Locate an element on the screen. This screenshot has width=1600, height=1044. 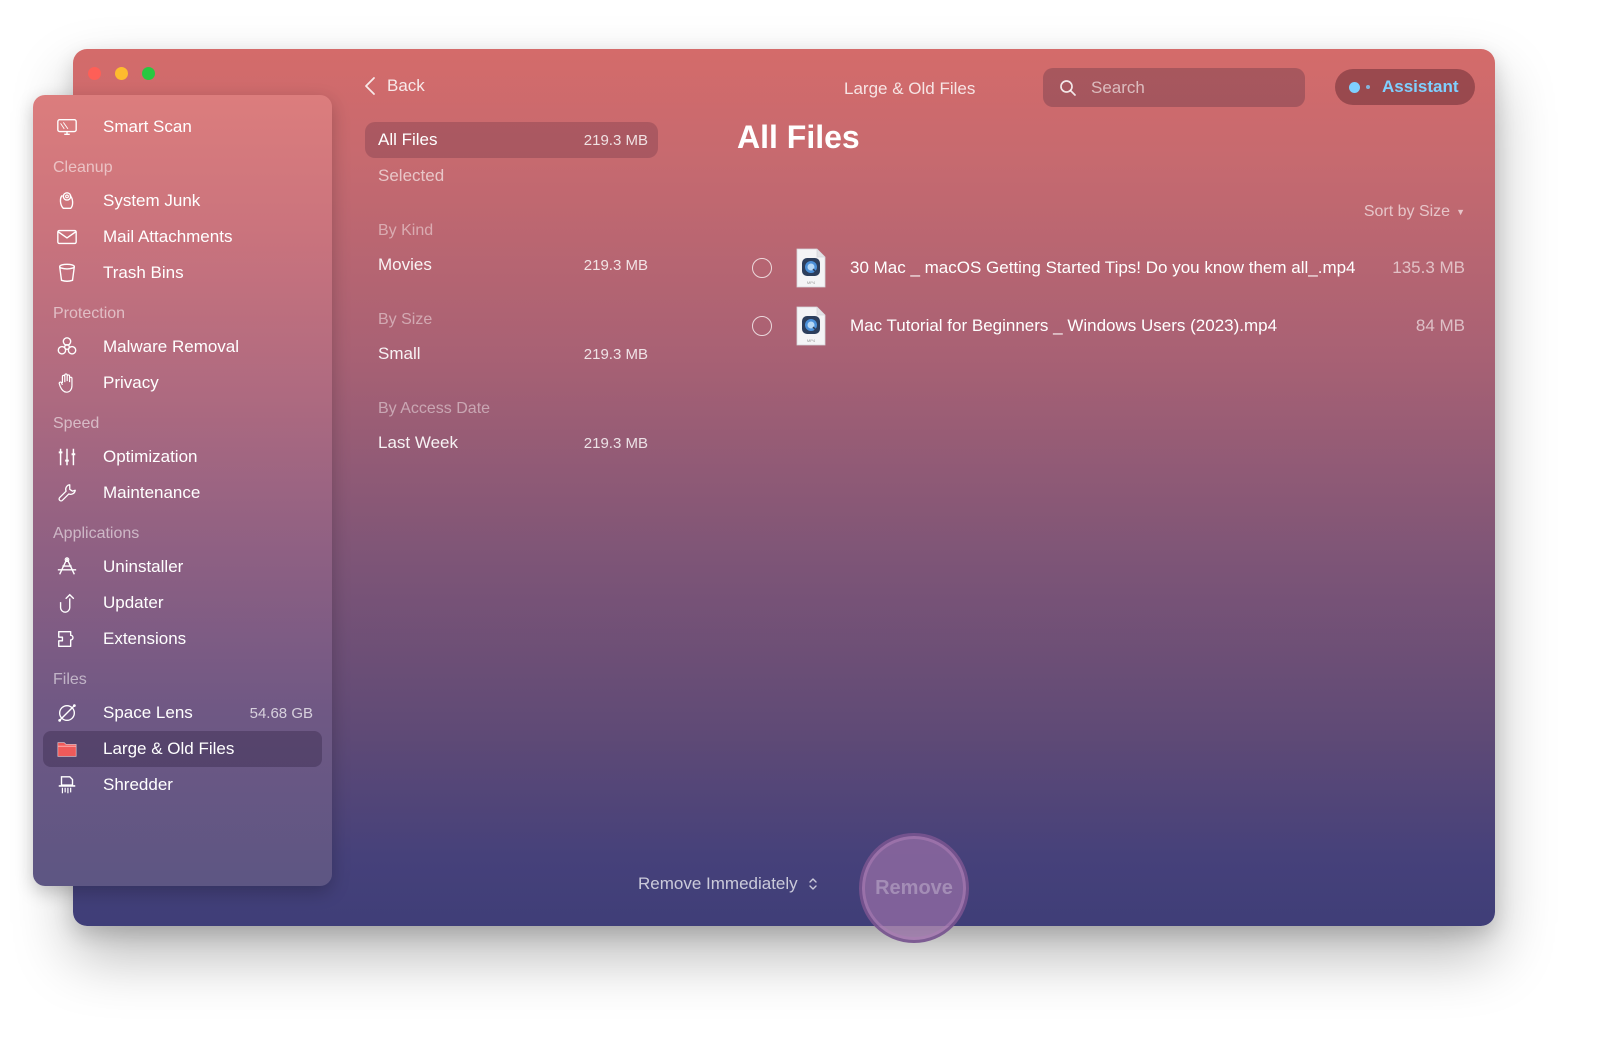
hand-icon is located at coordinates (67, 383).